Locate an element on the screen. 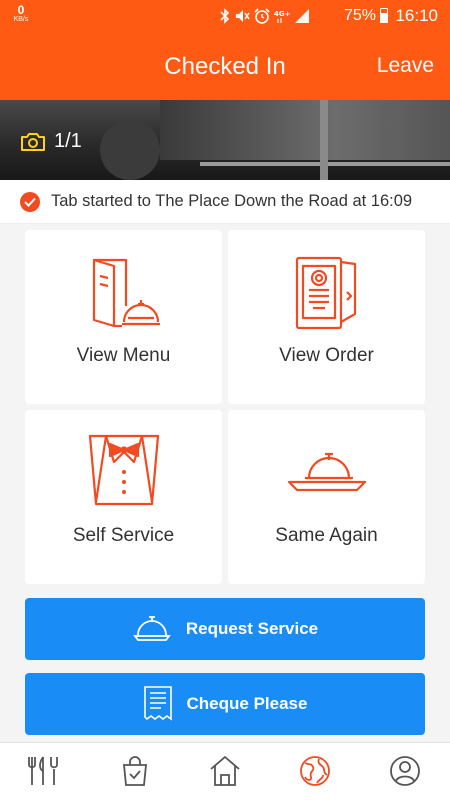 This screenshot has width=450, height=800. order-icon is located at coordinates (325, 293).